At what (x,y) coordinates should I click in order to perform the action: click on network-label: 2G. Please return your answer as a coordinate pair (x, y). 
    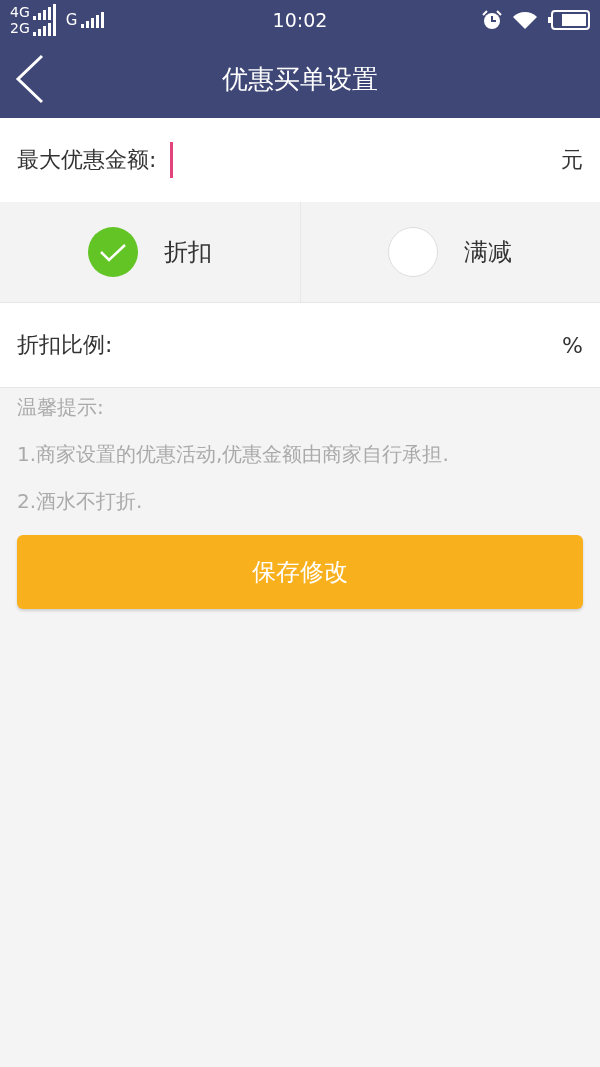
    Looking at the image, I should click on (20, 28).